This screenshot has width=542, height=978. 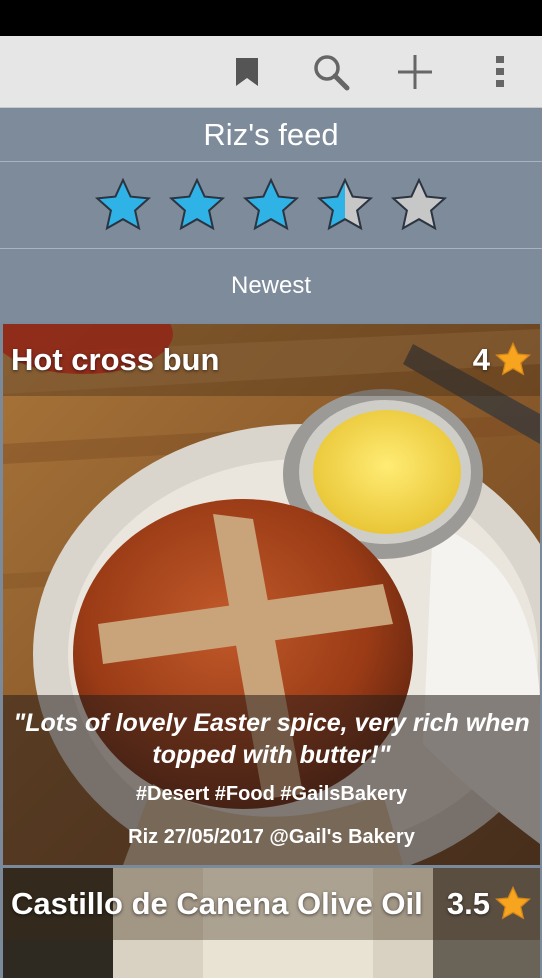 What do you see at coordinates (468, 903) in the screenshot?
I see `card-score: 3.5` at bounding box center [468, 903].